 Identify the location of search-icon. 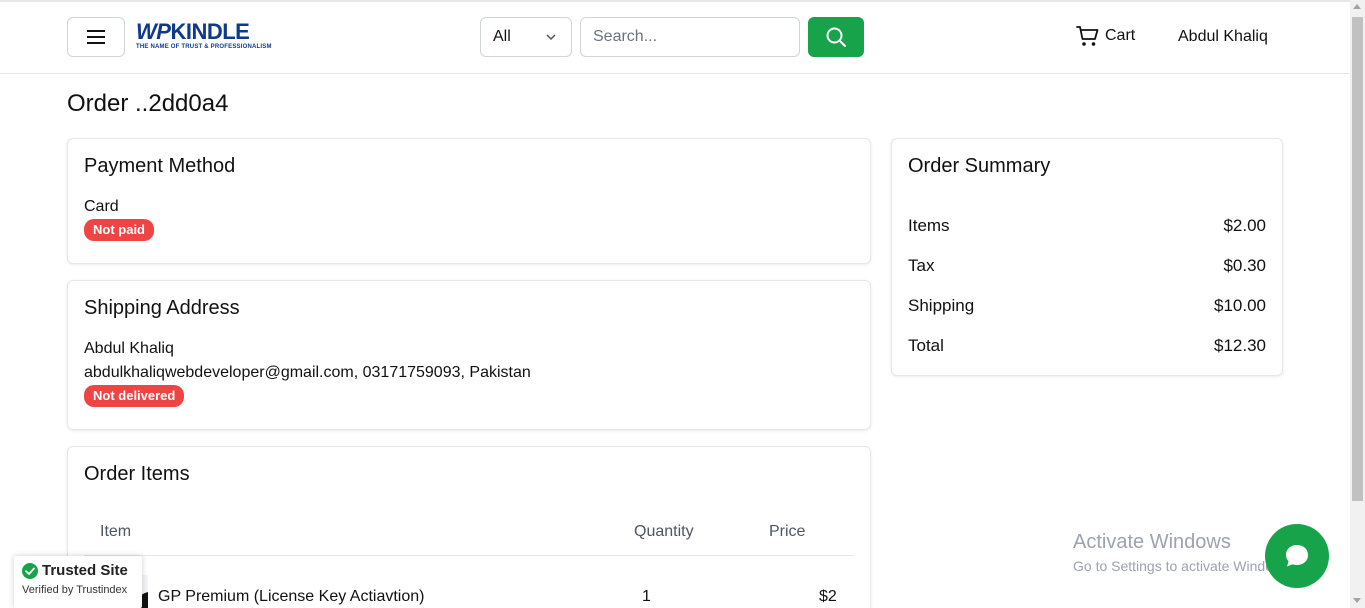
(836, 37).